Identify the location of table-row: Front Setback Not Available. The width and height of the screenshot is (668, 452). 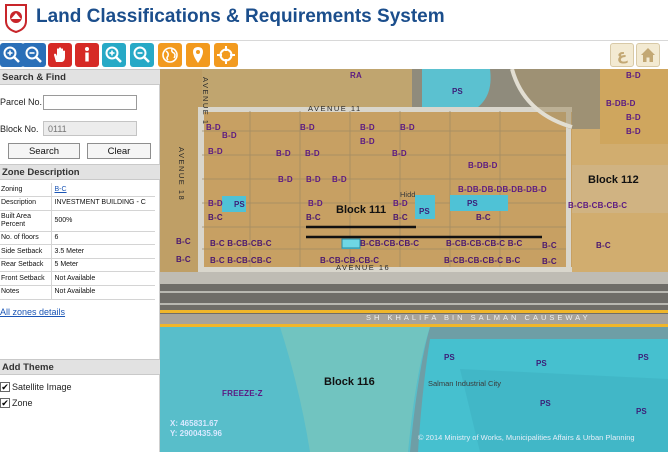
(77, 279).